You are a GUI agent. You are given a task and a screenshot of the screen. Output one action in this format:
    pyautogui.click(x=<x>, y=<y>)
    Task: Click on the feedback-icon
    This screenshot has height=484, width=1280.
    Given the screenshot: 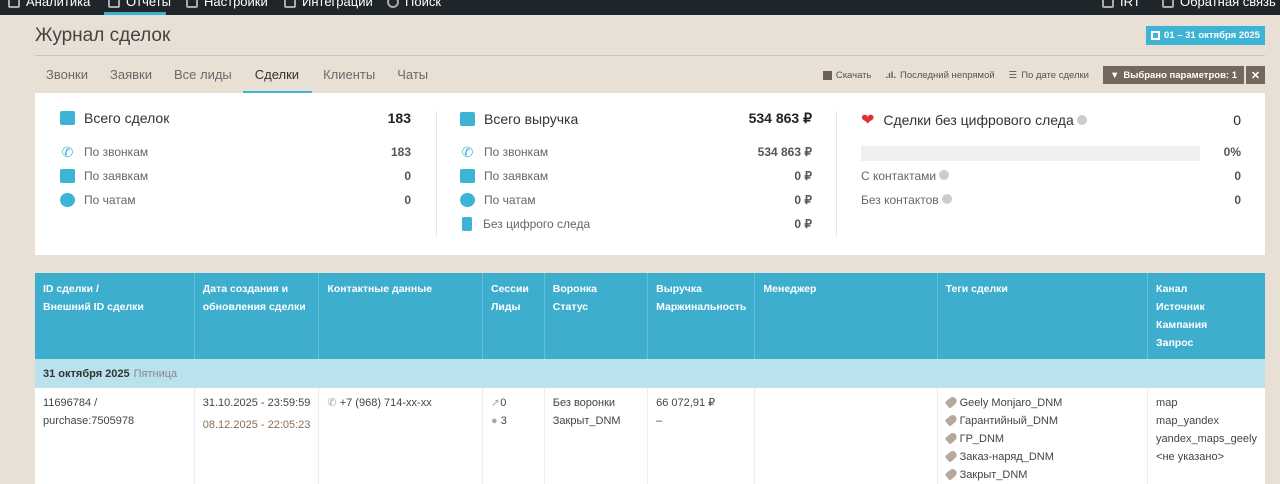 What is the action you would take?
    pyautogui.click(x=1168, y=4)
    